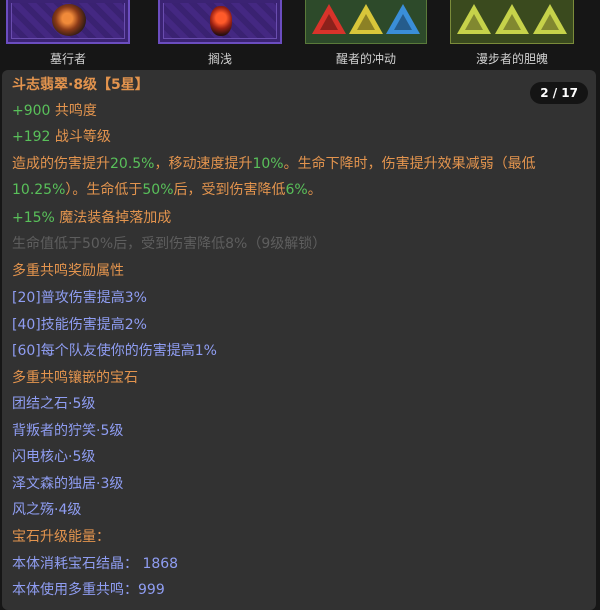 The height and width of the screenshot is (610, 600). I want to click on blue-triangle-icon, so click(403, 19).